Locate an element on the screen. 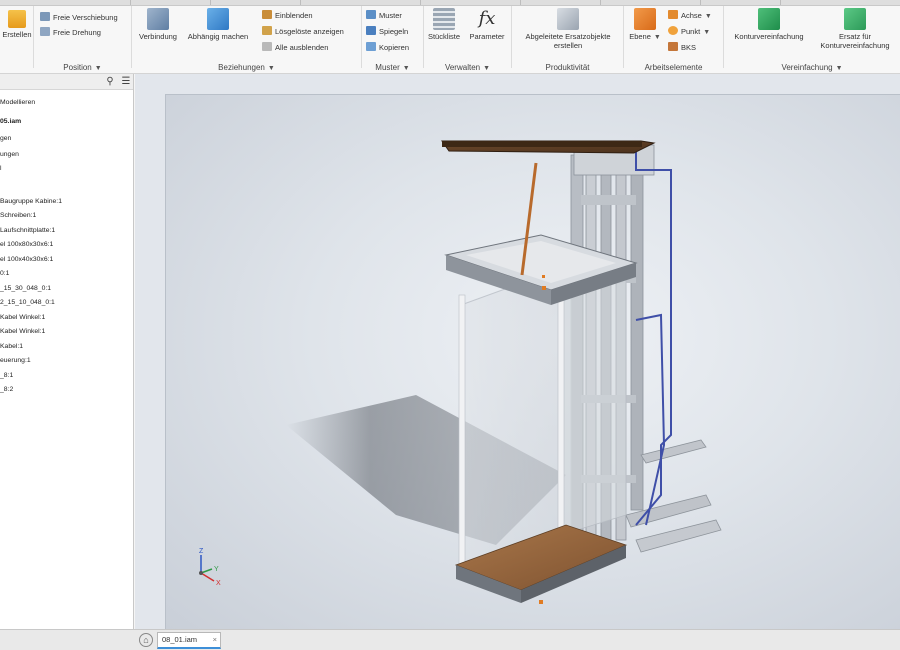 The height and width of the screenshot is (650, 900). panel-title-pattern: Muster ▼ is located at coordinates (392, 68).